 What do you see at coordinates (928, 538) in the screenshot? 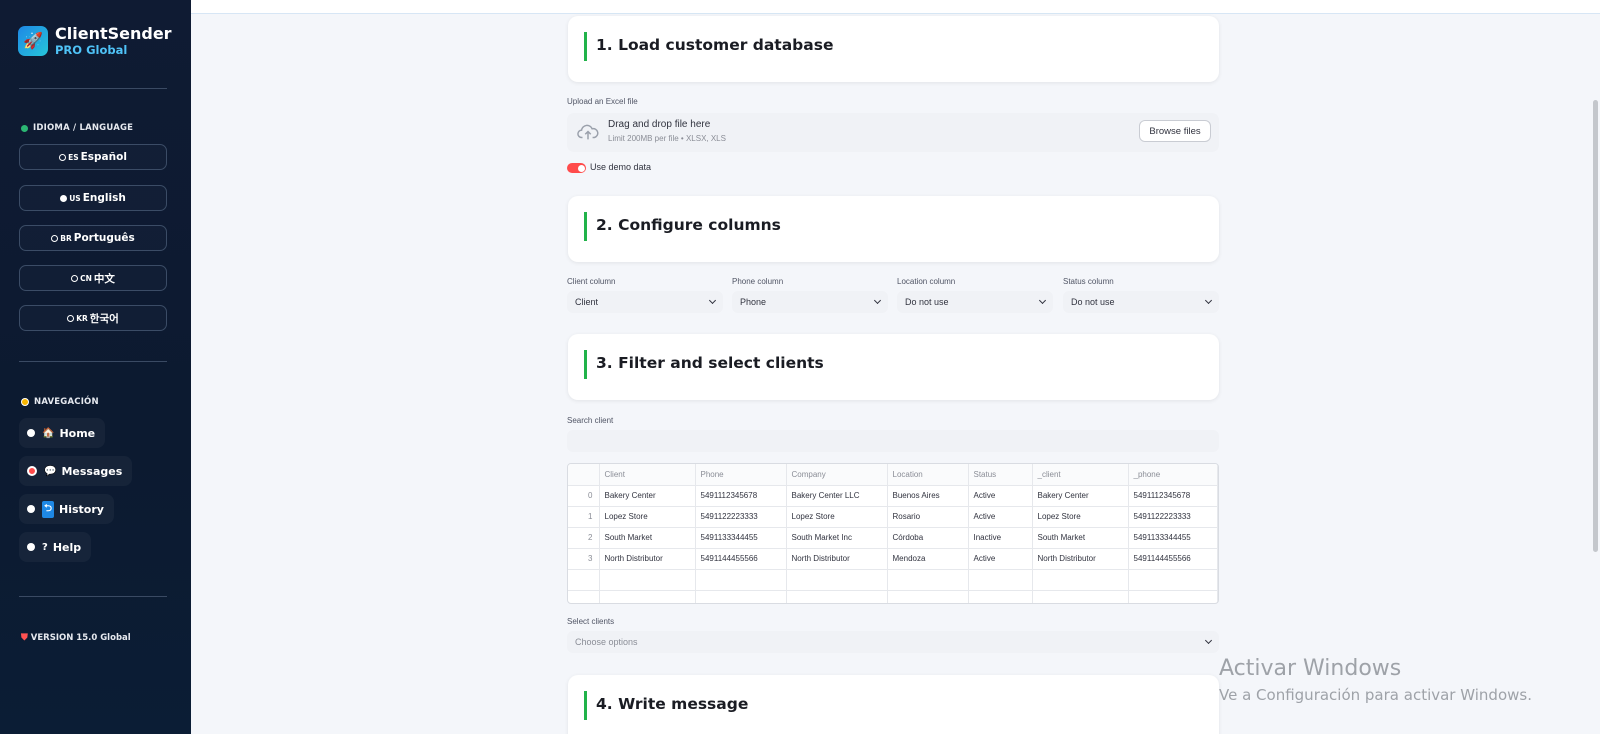
I see `table-cell: Córdoba` at bounding box center [928, 538].